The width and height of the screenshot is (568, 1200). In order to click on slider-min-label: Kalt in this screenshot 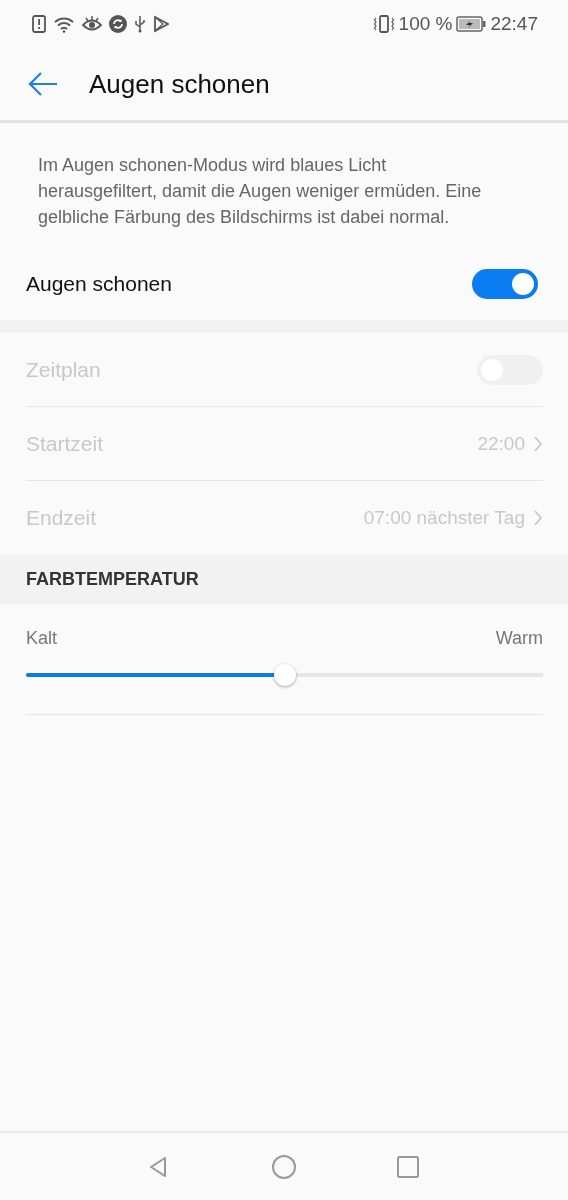, I will do `click(42, 638)`.